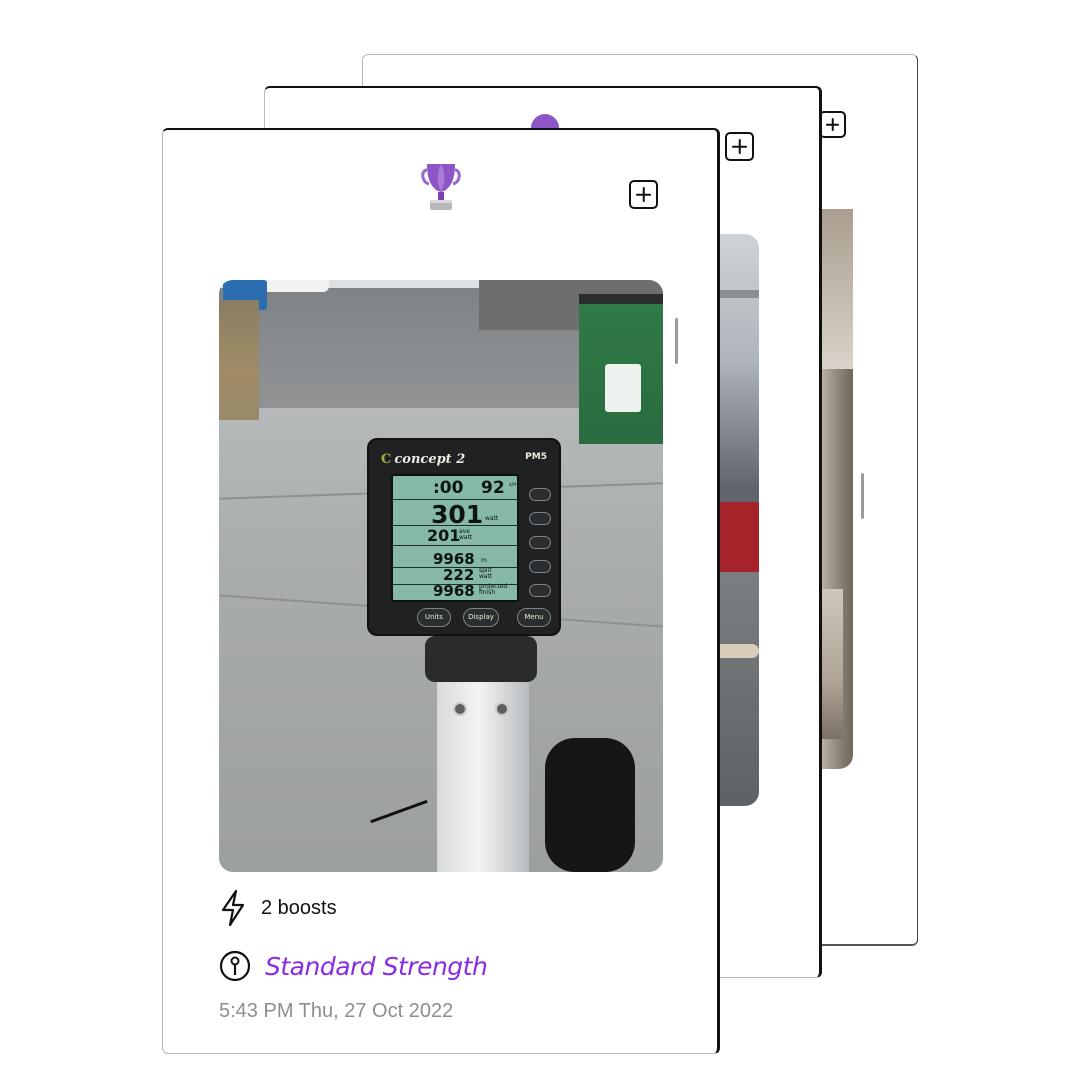  Describe the element at coordinates (423, 459) in the screenshot. I see `monitor-brand: Cconcept 2` at that location.